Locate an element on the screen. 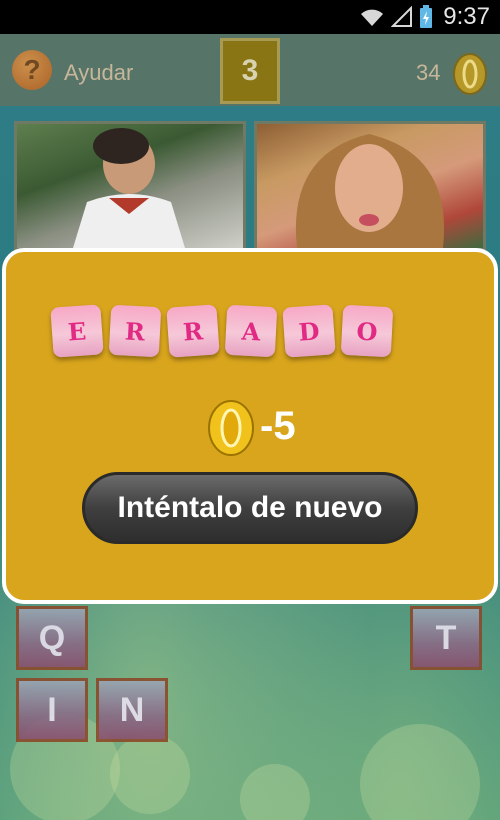  coin-count: 34 is located at coordinates (428, 72).